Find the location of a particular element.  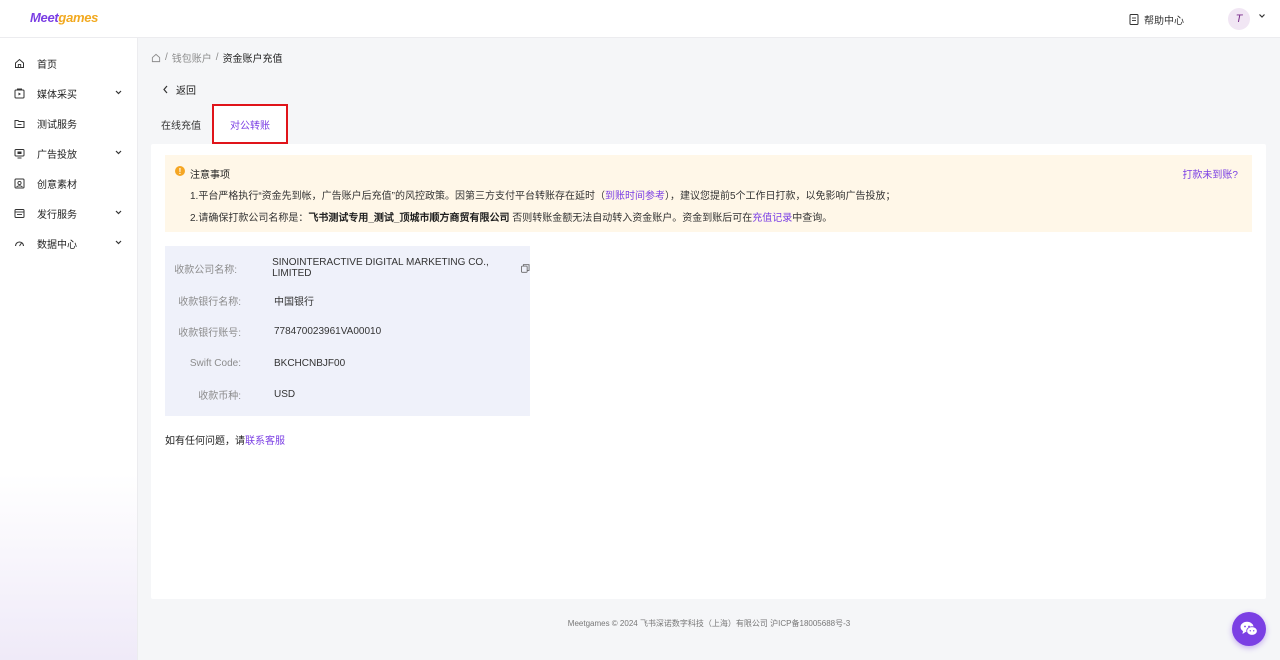

sidebar-item-label: 发行服务 is located at coordinates (57, 215).